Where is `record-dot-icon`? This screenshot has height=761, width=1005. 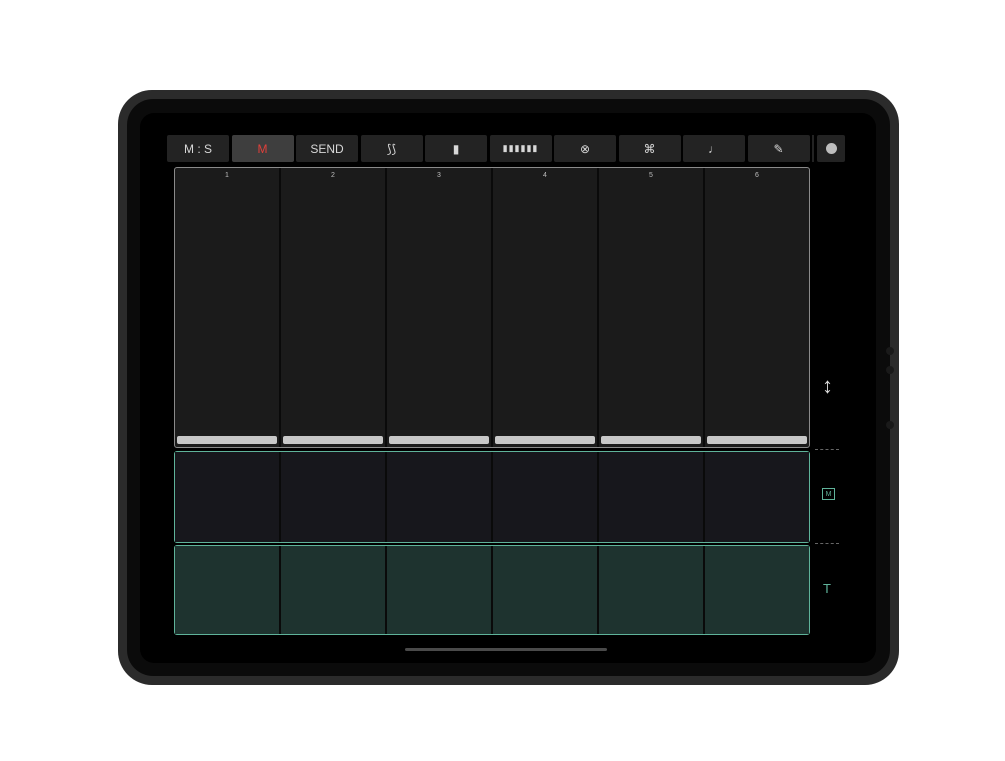
record-dot-icon is located at coordinates (831, 148).